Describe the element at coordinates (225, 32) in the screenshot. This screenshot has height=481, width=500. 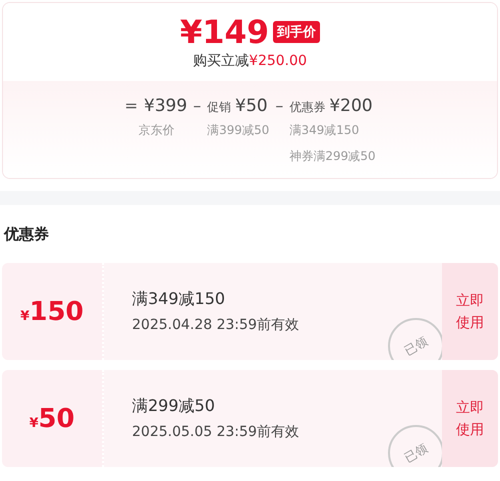
I see `final-price: ¥149` at that location.